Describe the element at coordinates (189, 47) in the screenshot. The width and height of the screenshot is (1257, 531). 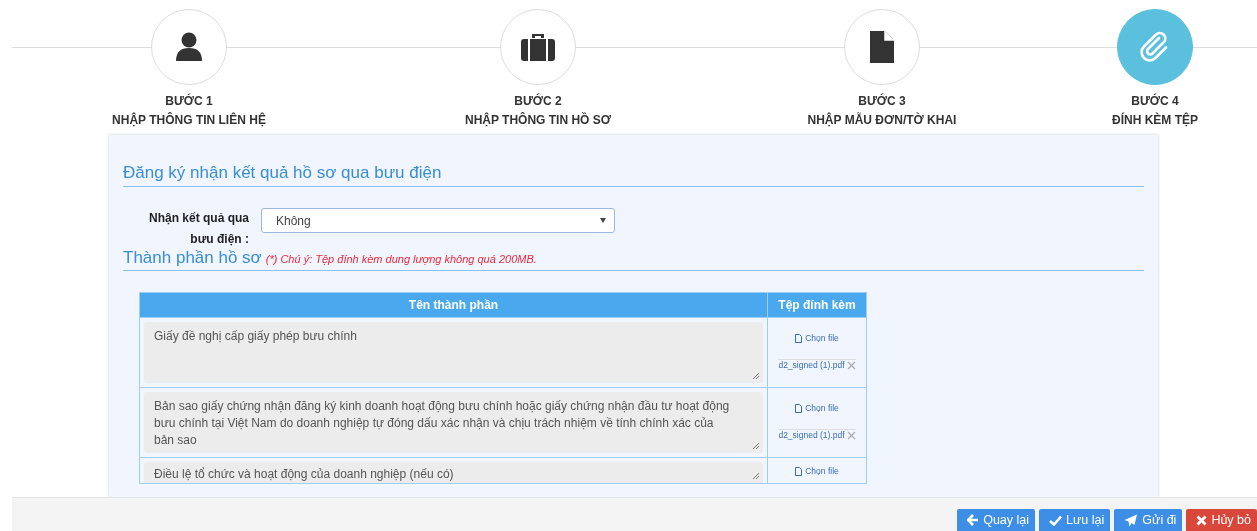
I see `person-icon` at that location.